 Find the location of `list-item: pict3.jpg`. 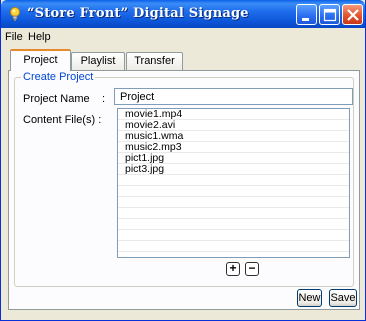

list-item: pict3.jpg is located at coordinates (233, 169).